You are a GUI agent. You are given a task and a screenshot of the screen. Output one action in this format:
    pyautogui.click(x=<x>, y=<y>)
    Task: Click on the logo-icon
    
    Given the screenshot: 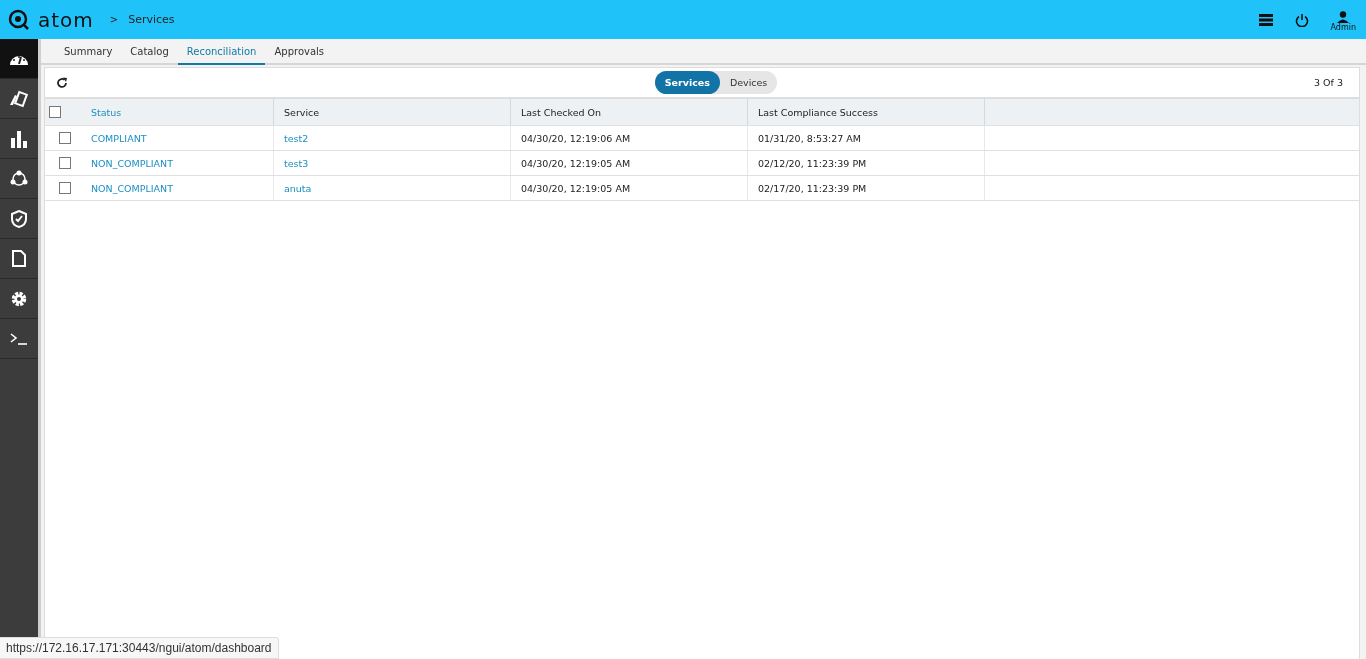 What is the action you would take?
    pyautogui.click(x=19, y=19)
    